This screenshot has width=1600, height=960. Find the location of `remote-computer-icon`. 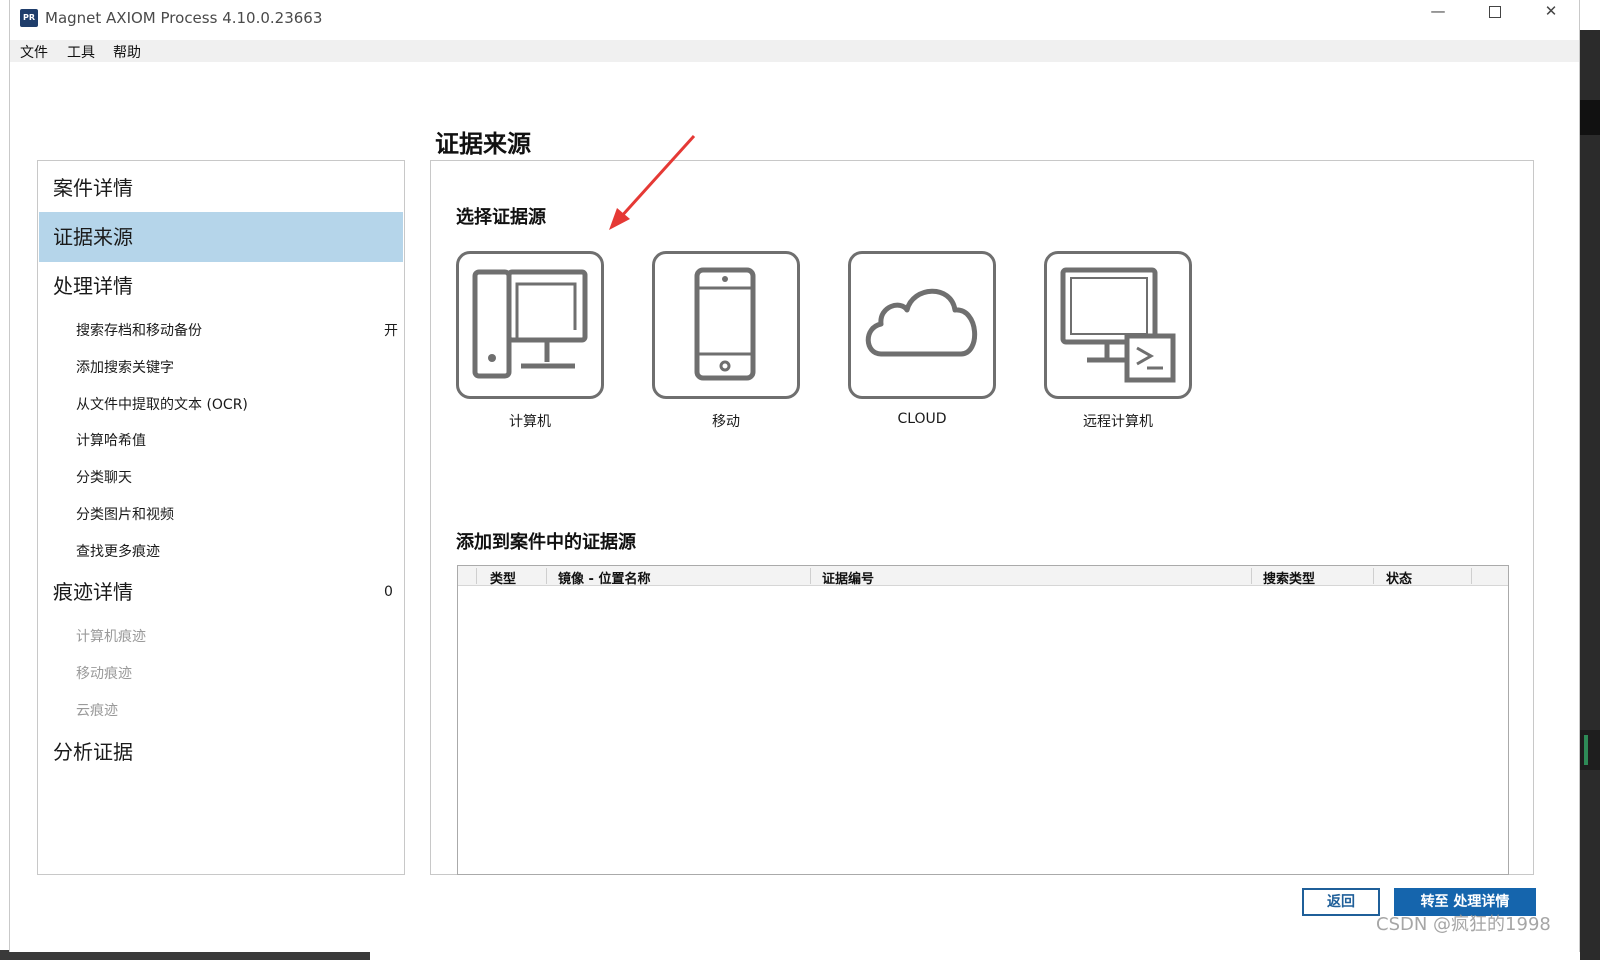

remote-computer-icon is located at coordinates (1118, 325).